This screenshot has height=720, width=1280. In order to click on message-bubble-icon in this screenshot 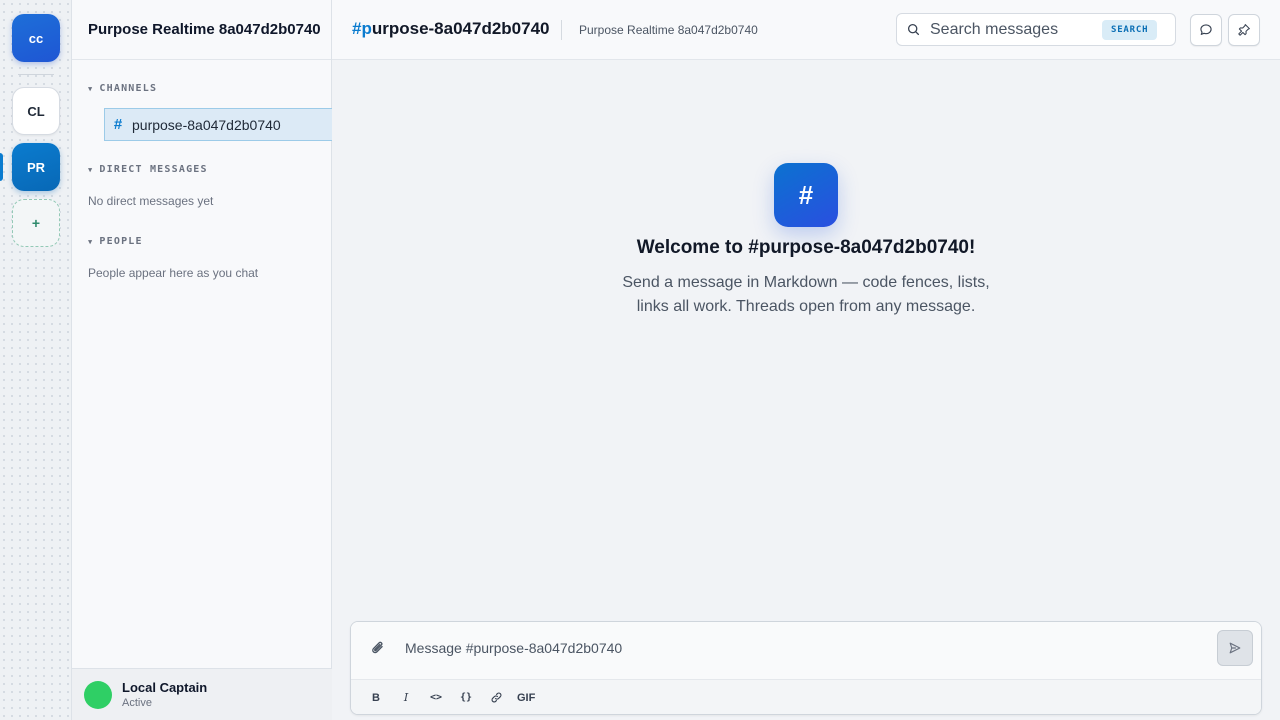, I will do `click(1206, 29)`.